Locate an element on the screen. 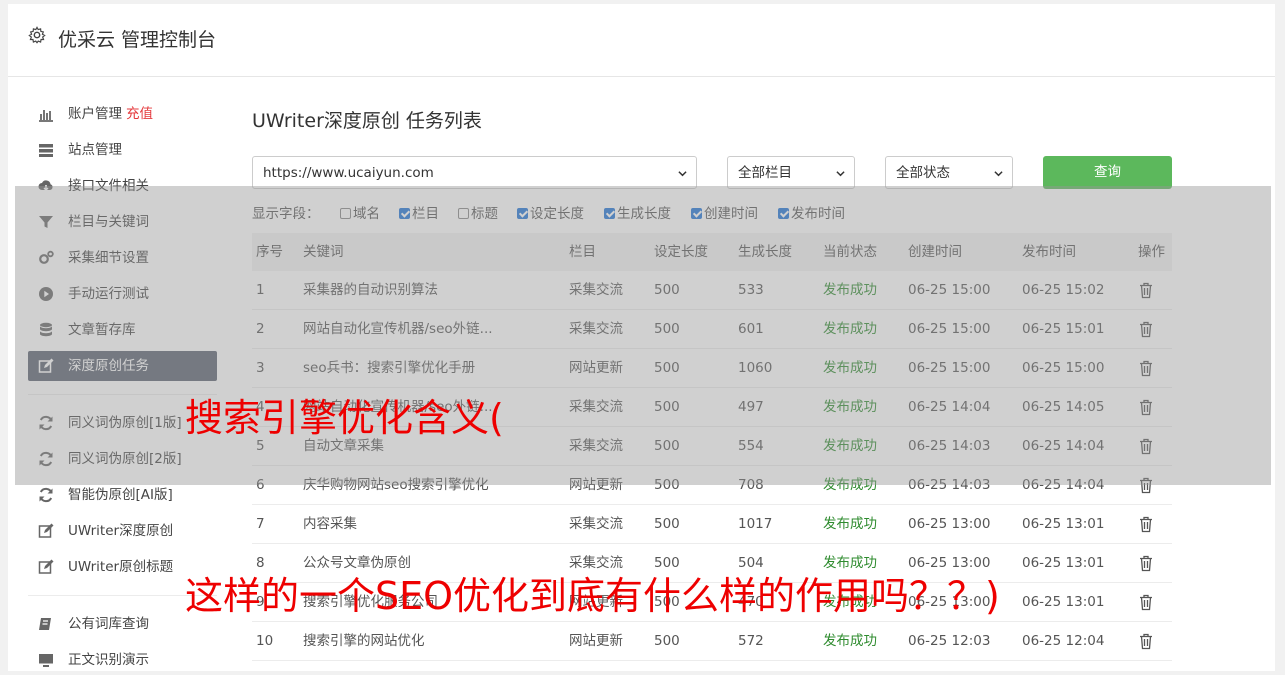 The height and width of the screenshot is (675, 1285). sidebar-item-account: 账户管理 充值 is located at coordinates (122, 114).